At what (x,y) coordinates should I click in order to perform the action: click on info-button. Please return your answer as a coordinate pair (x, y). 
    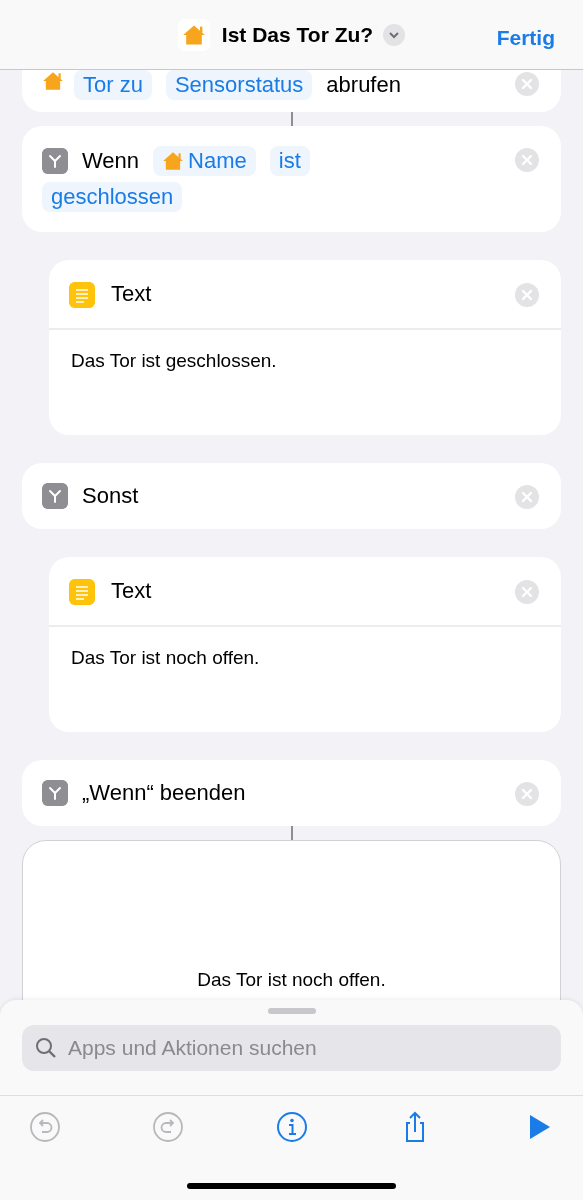
    Looking at the image, I should click on (291, 1127).